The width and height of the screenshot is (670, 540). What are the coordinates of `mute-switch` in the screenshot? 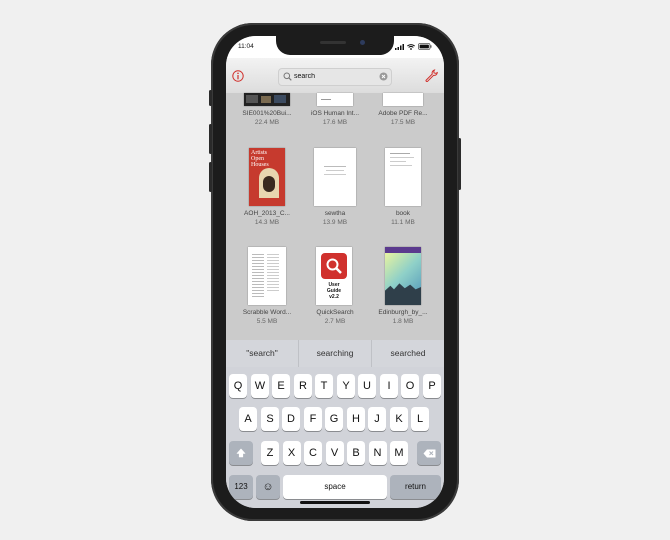 It's located at (210, 98).